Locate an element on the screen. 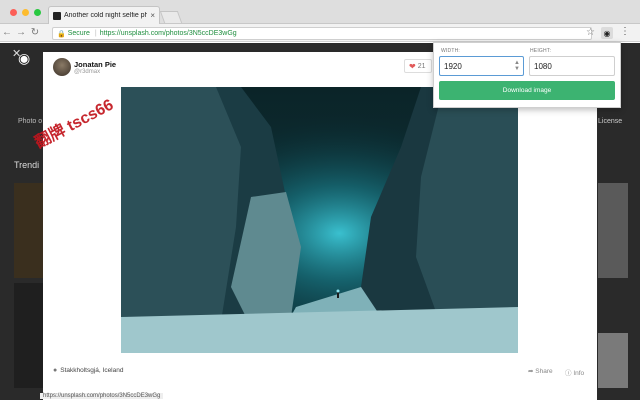 This screenshot has width=640, height=400. backdrop-right-text: License is located at coordinates (610, 121).